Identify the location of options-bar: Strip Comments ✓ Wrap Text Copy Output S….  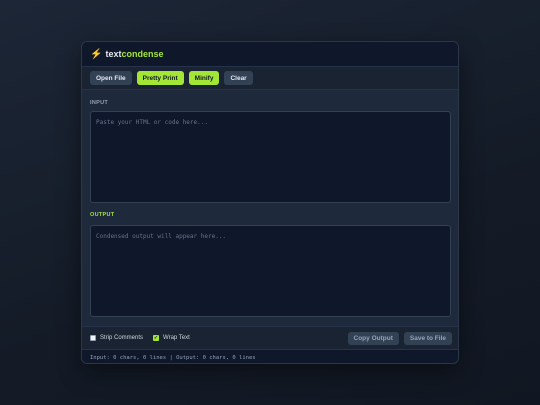
(270, 337).